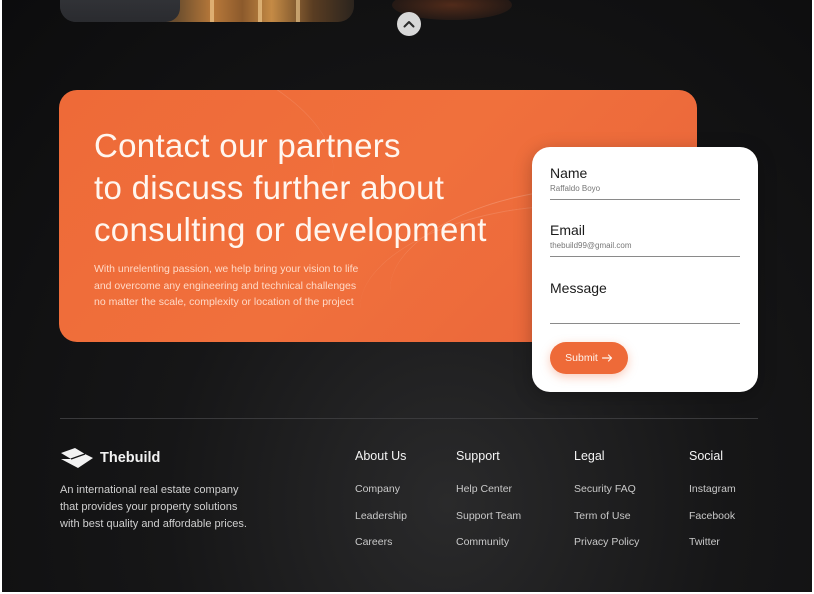 The width and height of the screenshot is (814, 594). Describe the element at coordinates (381, 522) in the screenshot. I see `footer-link-leadership: Leadership` at that location.